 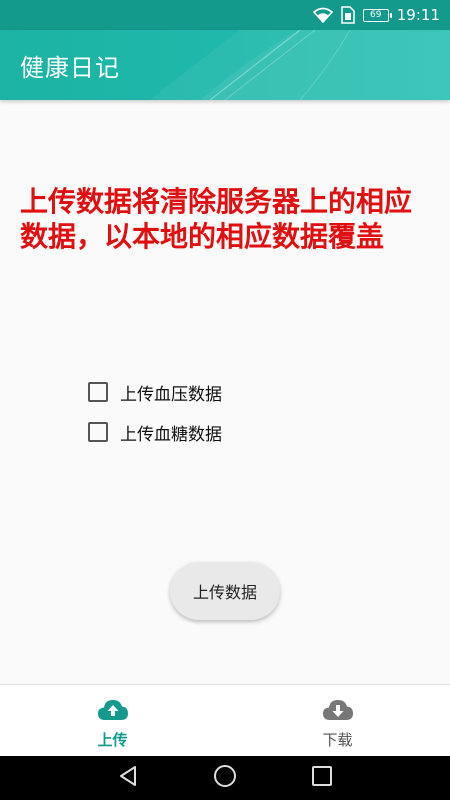 I want to click on app-title: 健康日记, so click(x=70, y=68).